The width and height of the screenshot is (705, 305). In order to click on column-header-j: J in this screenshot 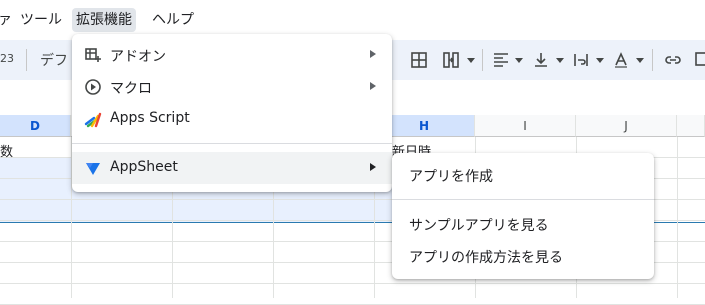, I will do `click(626, 126)`.